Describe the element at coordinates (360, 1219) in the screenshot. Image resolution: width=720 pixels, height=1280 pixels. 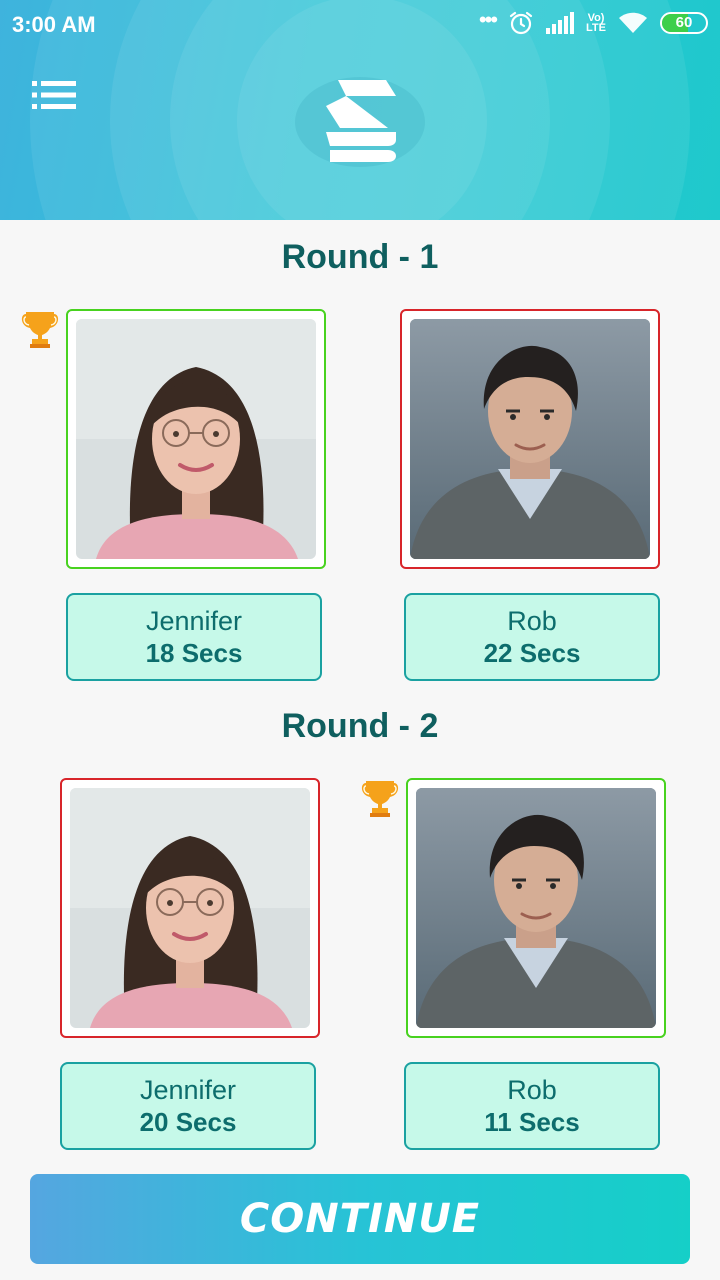
I see `continue-button: CONTINUE` at that location.